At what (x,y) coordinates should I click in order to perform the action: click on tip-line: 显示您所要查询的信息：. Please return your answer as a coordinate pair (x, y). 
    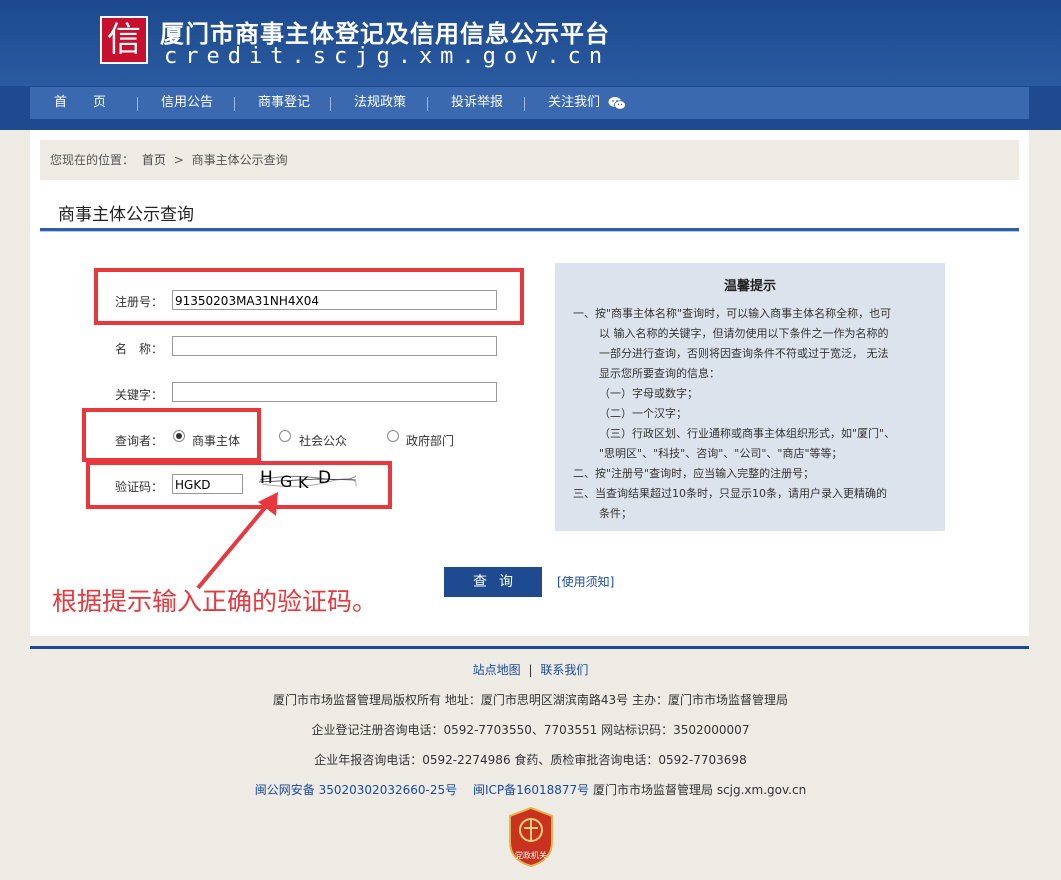
    Looking at the image, I should click on (659, 373).